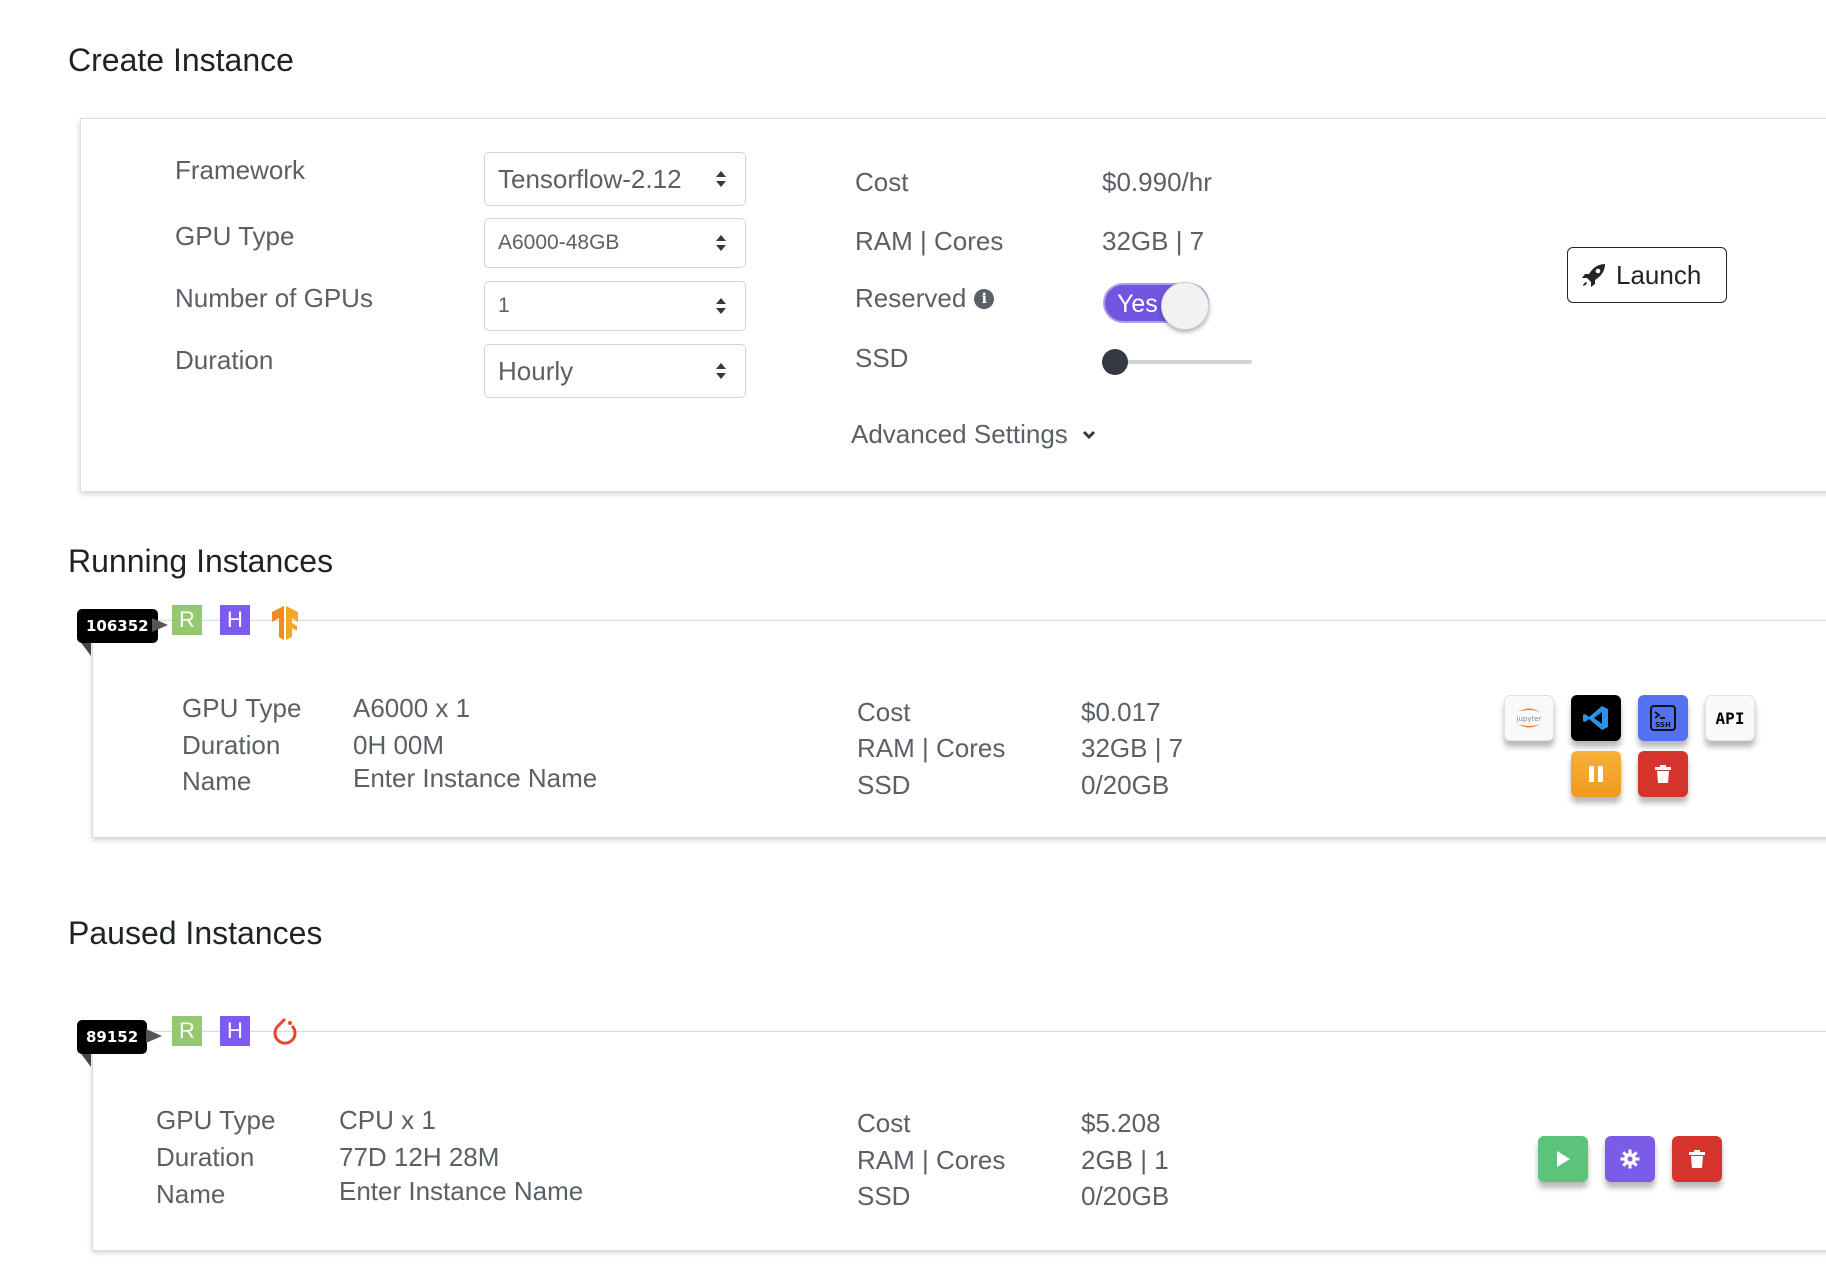 The image size is (1826, 1272). What do you see at coordinates (929, 241) in the screenshot?
I see `ram-cores-label: RAM | Cores` at bounding box center [929, 241].